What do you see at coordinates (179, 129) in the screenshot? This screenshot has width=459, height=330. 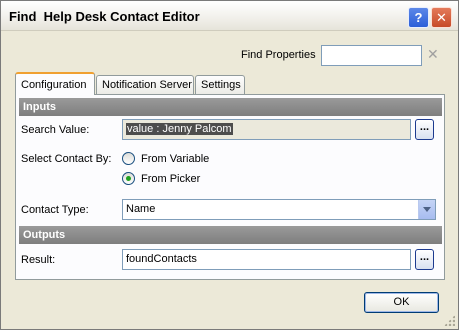 I see `search-value-text: value : Jenny Palcom` at bounding box center [179, 129].